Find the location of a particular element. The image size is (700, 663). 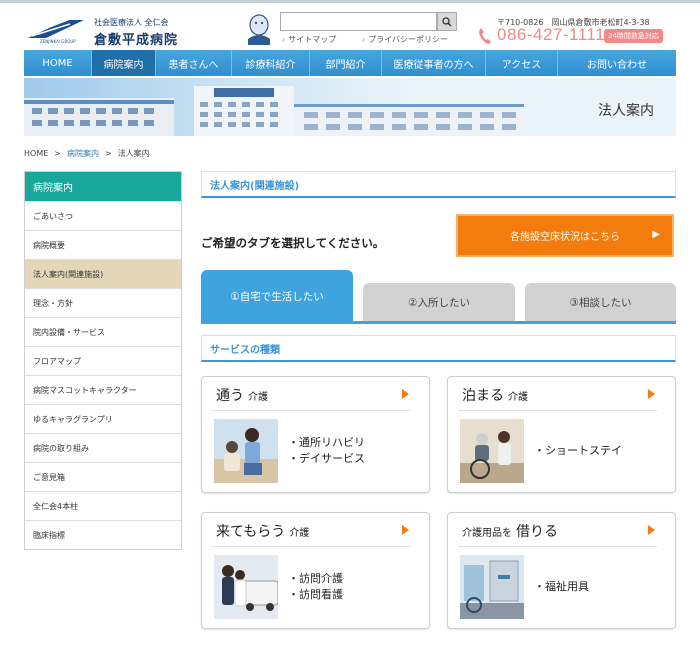

card-title-main: 借りる is located at coordinates (537, 532).